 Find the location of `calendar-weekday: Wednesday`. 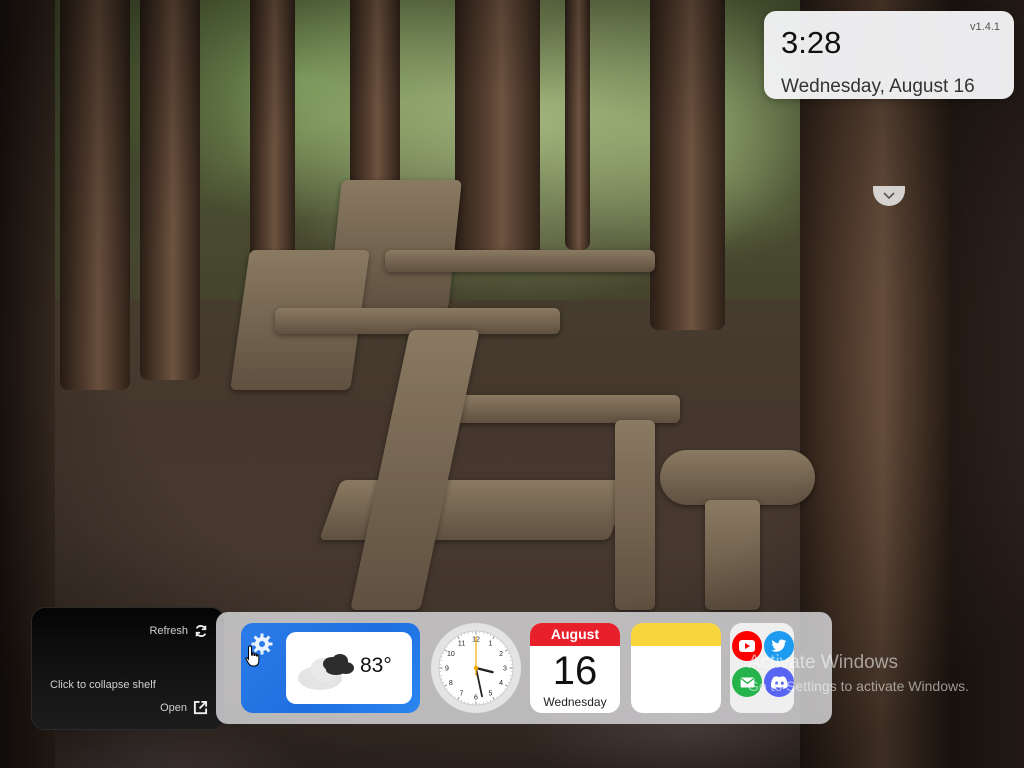

calendar-weekday: Wednesday is located at coordinates (575, 702).